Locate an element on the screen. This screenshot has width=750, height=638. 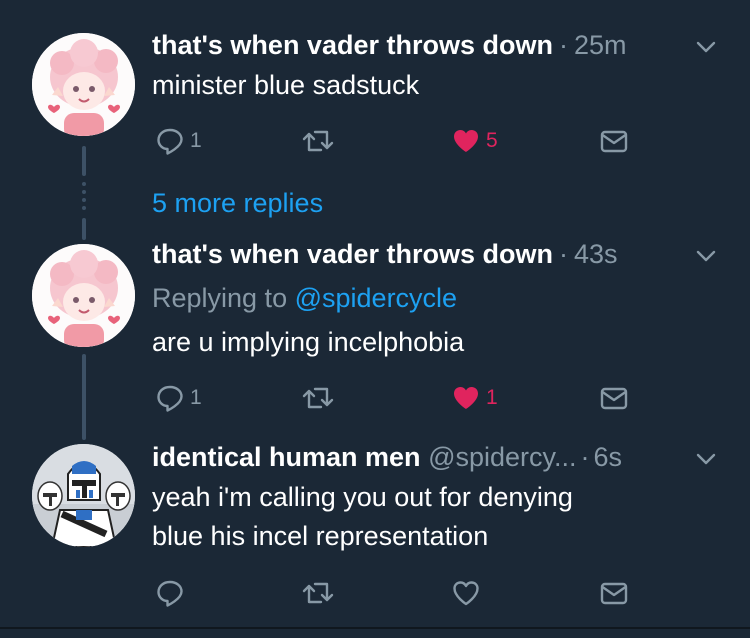
tweet-text: minister blue sadstuck is located at coordinates (285, 85).